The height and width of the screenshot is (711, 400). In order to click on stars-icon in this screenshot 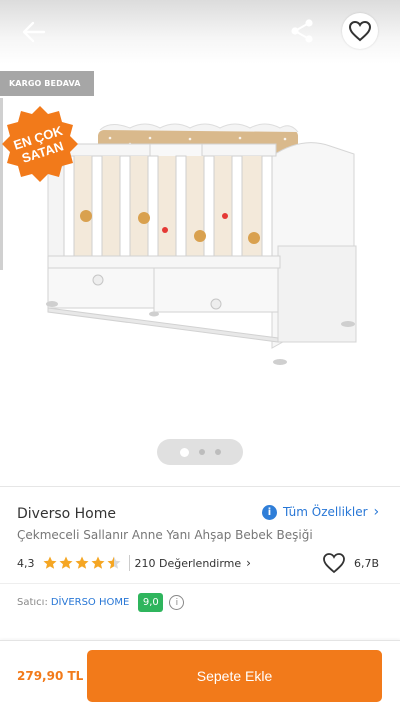, I will do `click(81, 562)`.